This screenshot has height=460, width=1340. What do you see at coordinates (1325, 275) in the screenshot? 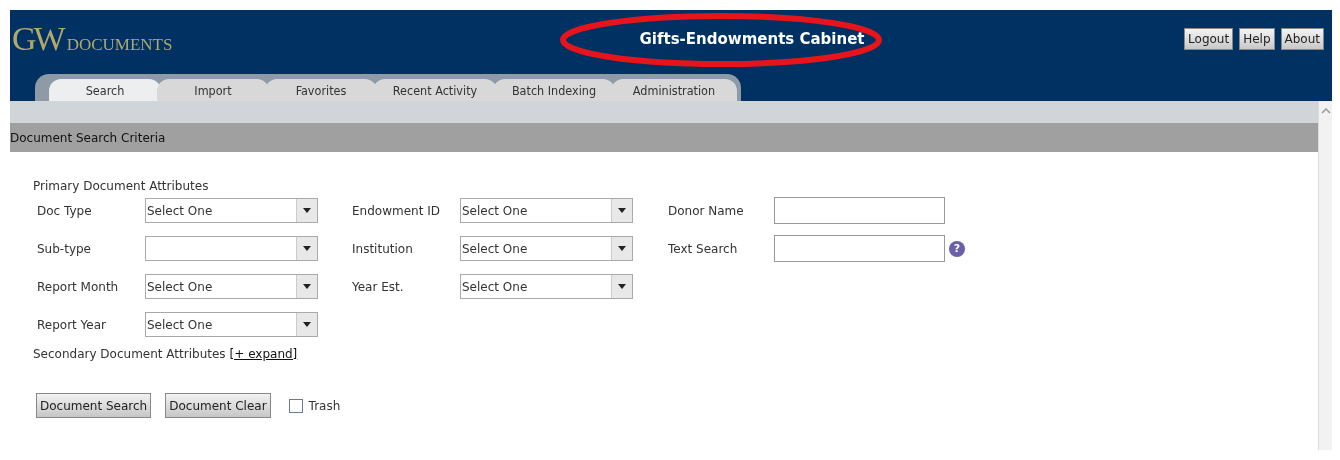
I see `scrollbar` at bounding box center [1325, 275].